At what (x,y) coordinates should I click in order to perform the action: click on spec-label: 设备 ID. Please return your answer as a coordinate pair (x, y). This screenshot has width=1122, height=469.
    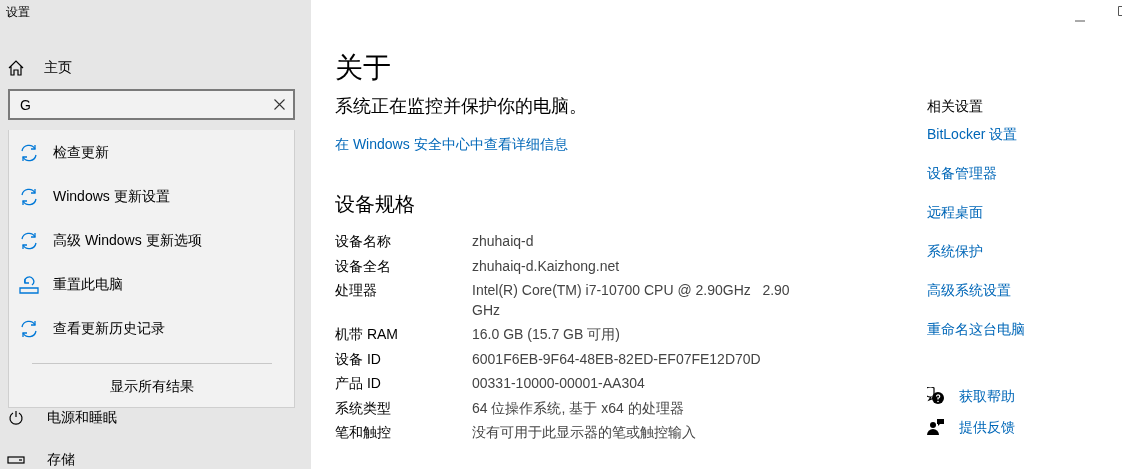
    Looking at the image, I should click on (358, 359).